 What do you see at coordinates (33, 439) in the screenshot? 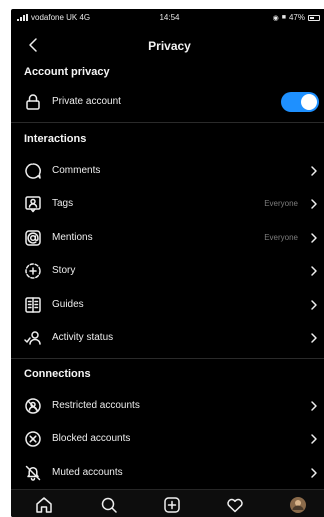
I see `blocked-icon` at bounding box center [33, 439].